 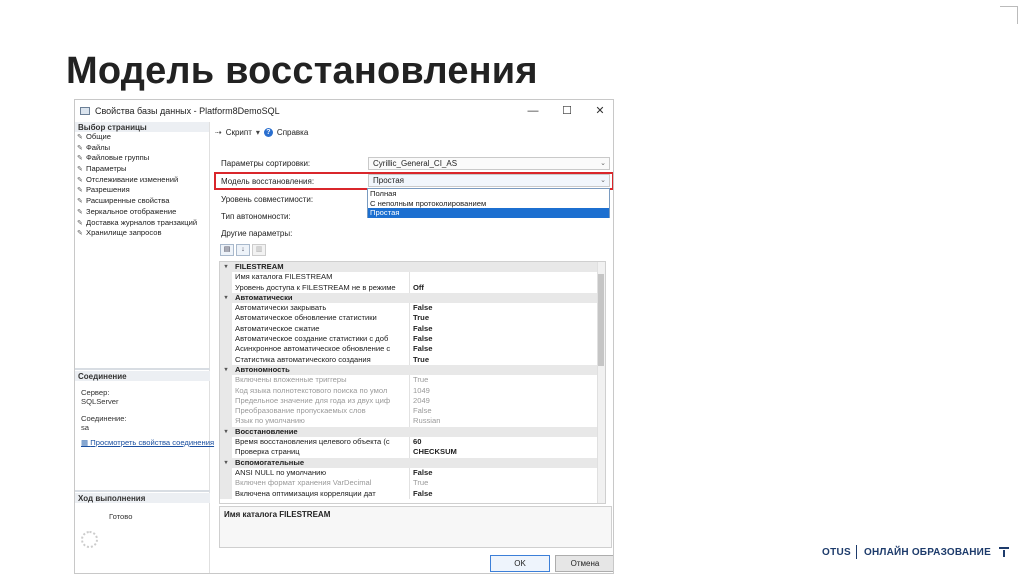 What do you see at coordinates (412, 267) in the screenshot?
I see `grid-category: ▾ FILESTREAM` at bounding box center [412, 267].